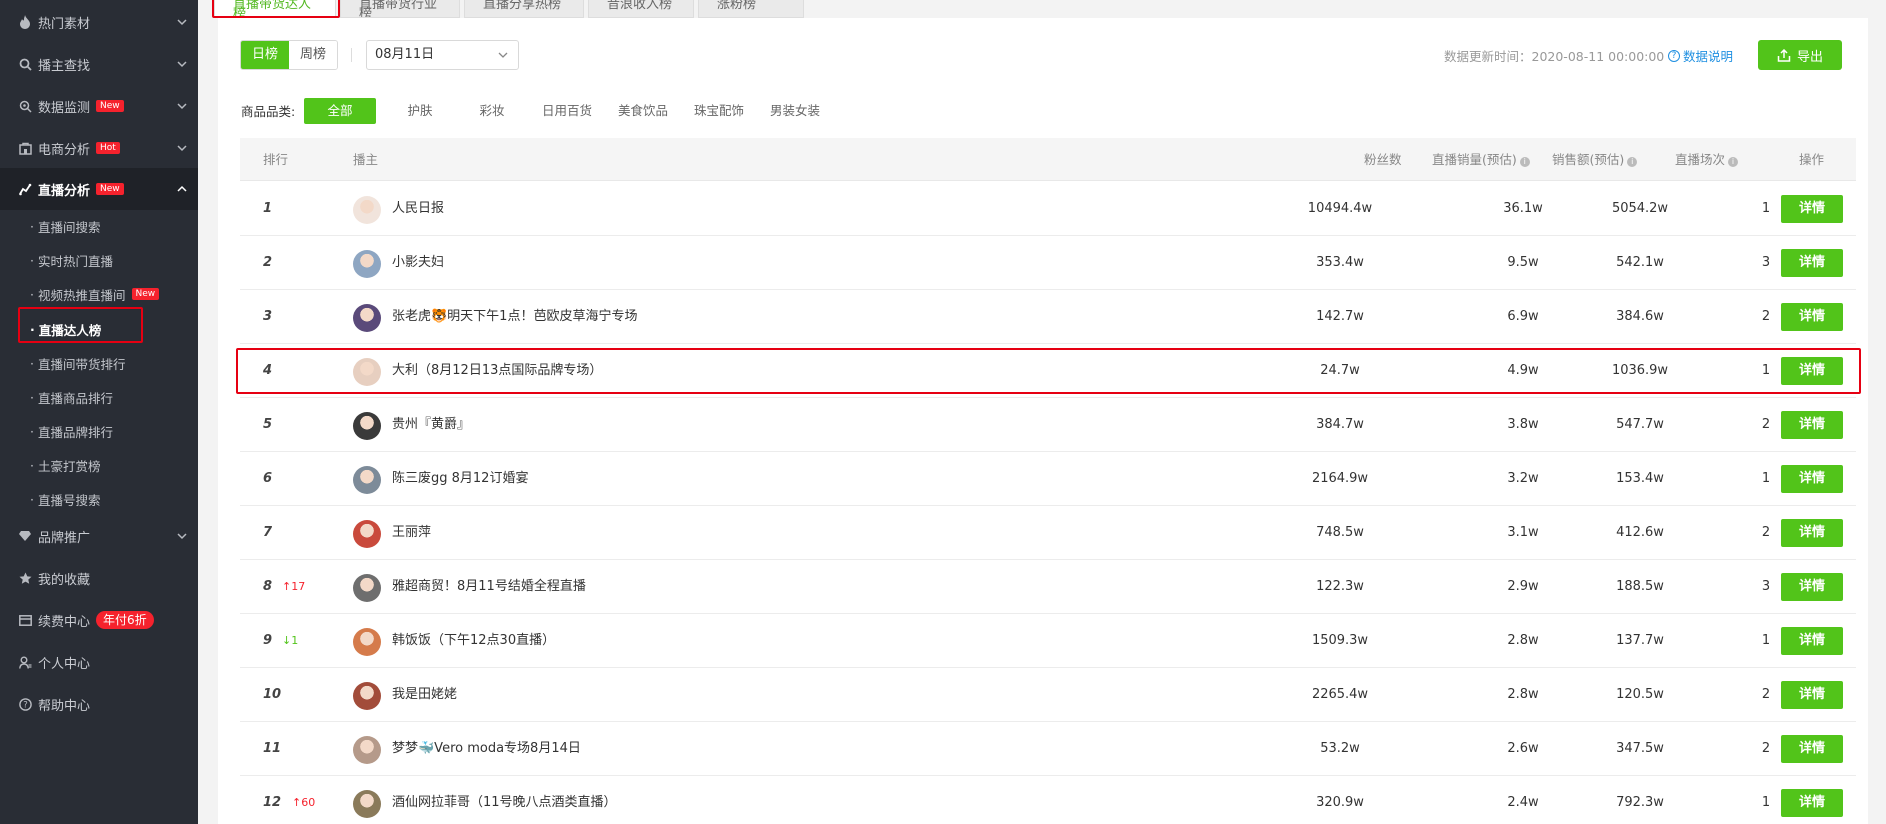  I want to click on anchor-name: 大利（8月12日13点国际品牌专场）, so click(497, 371).